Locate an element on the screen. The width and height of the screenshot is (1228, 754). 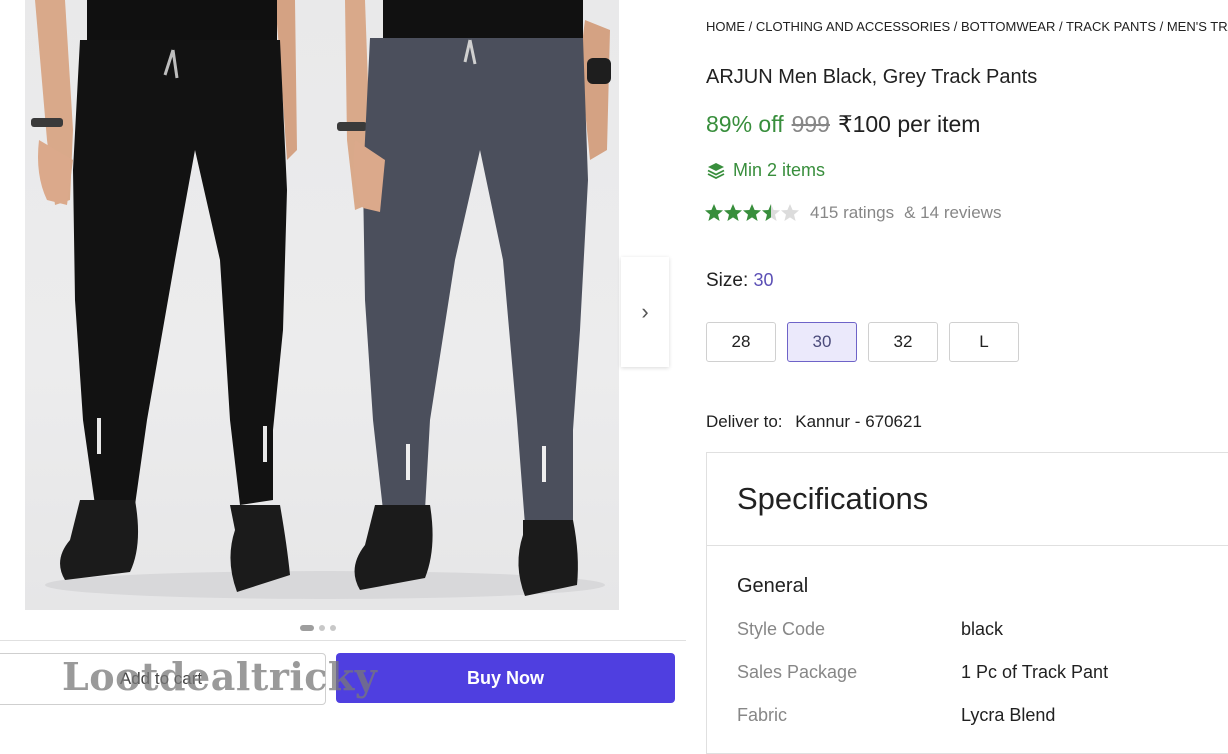
selling-price: ₹100 per item is located at coordinates (909, 124).